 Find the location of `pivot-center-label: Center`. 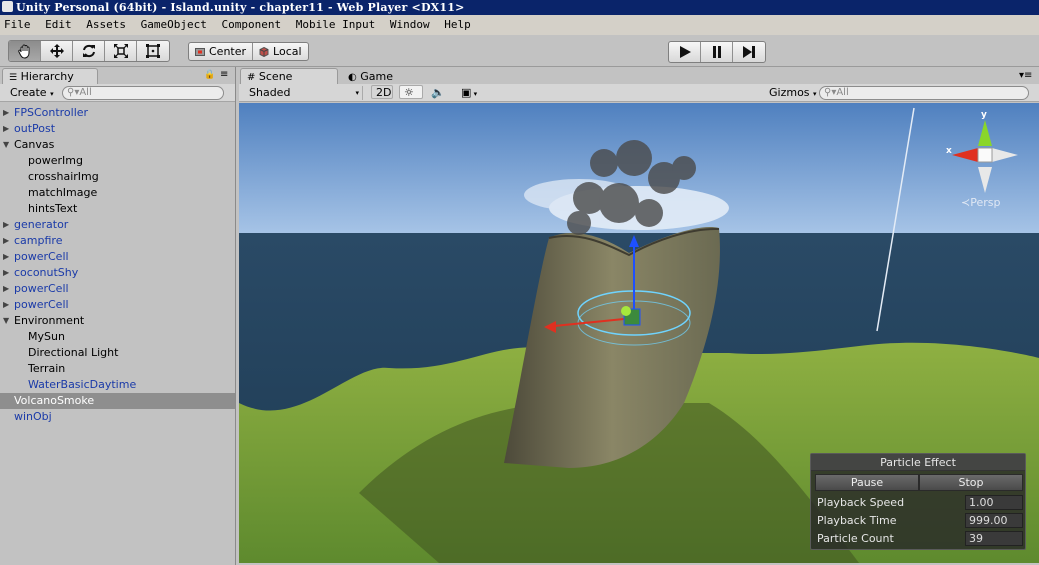

pivot-center-label: Center is located at coordinates (228, 51).